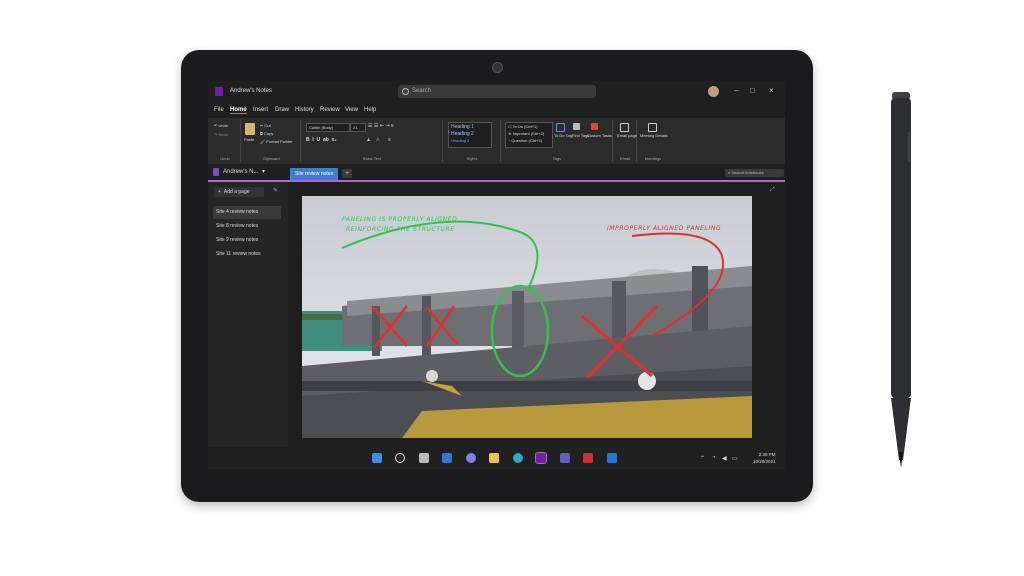 Image resolution: width=1024 pixels, height=576 pixels. I want to click on styles-gallery: Heading 1 Heading 2 Heading 3, so click(470, 135).